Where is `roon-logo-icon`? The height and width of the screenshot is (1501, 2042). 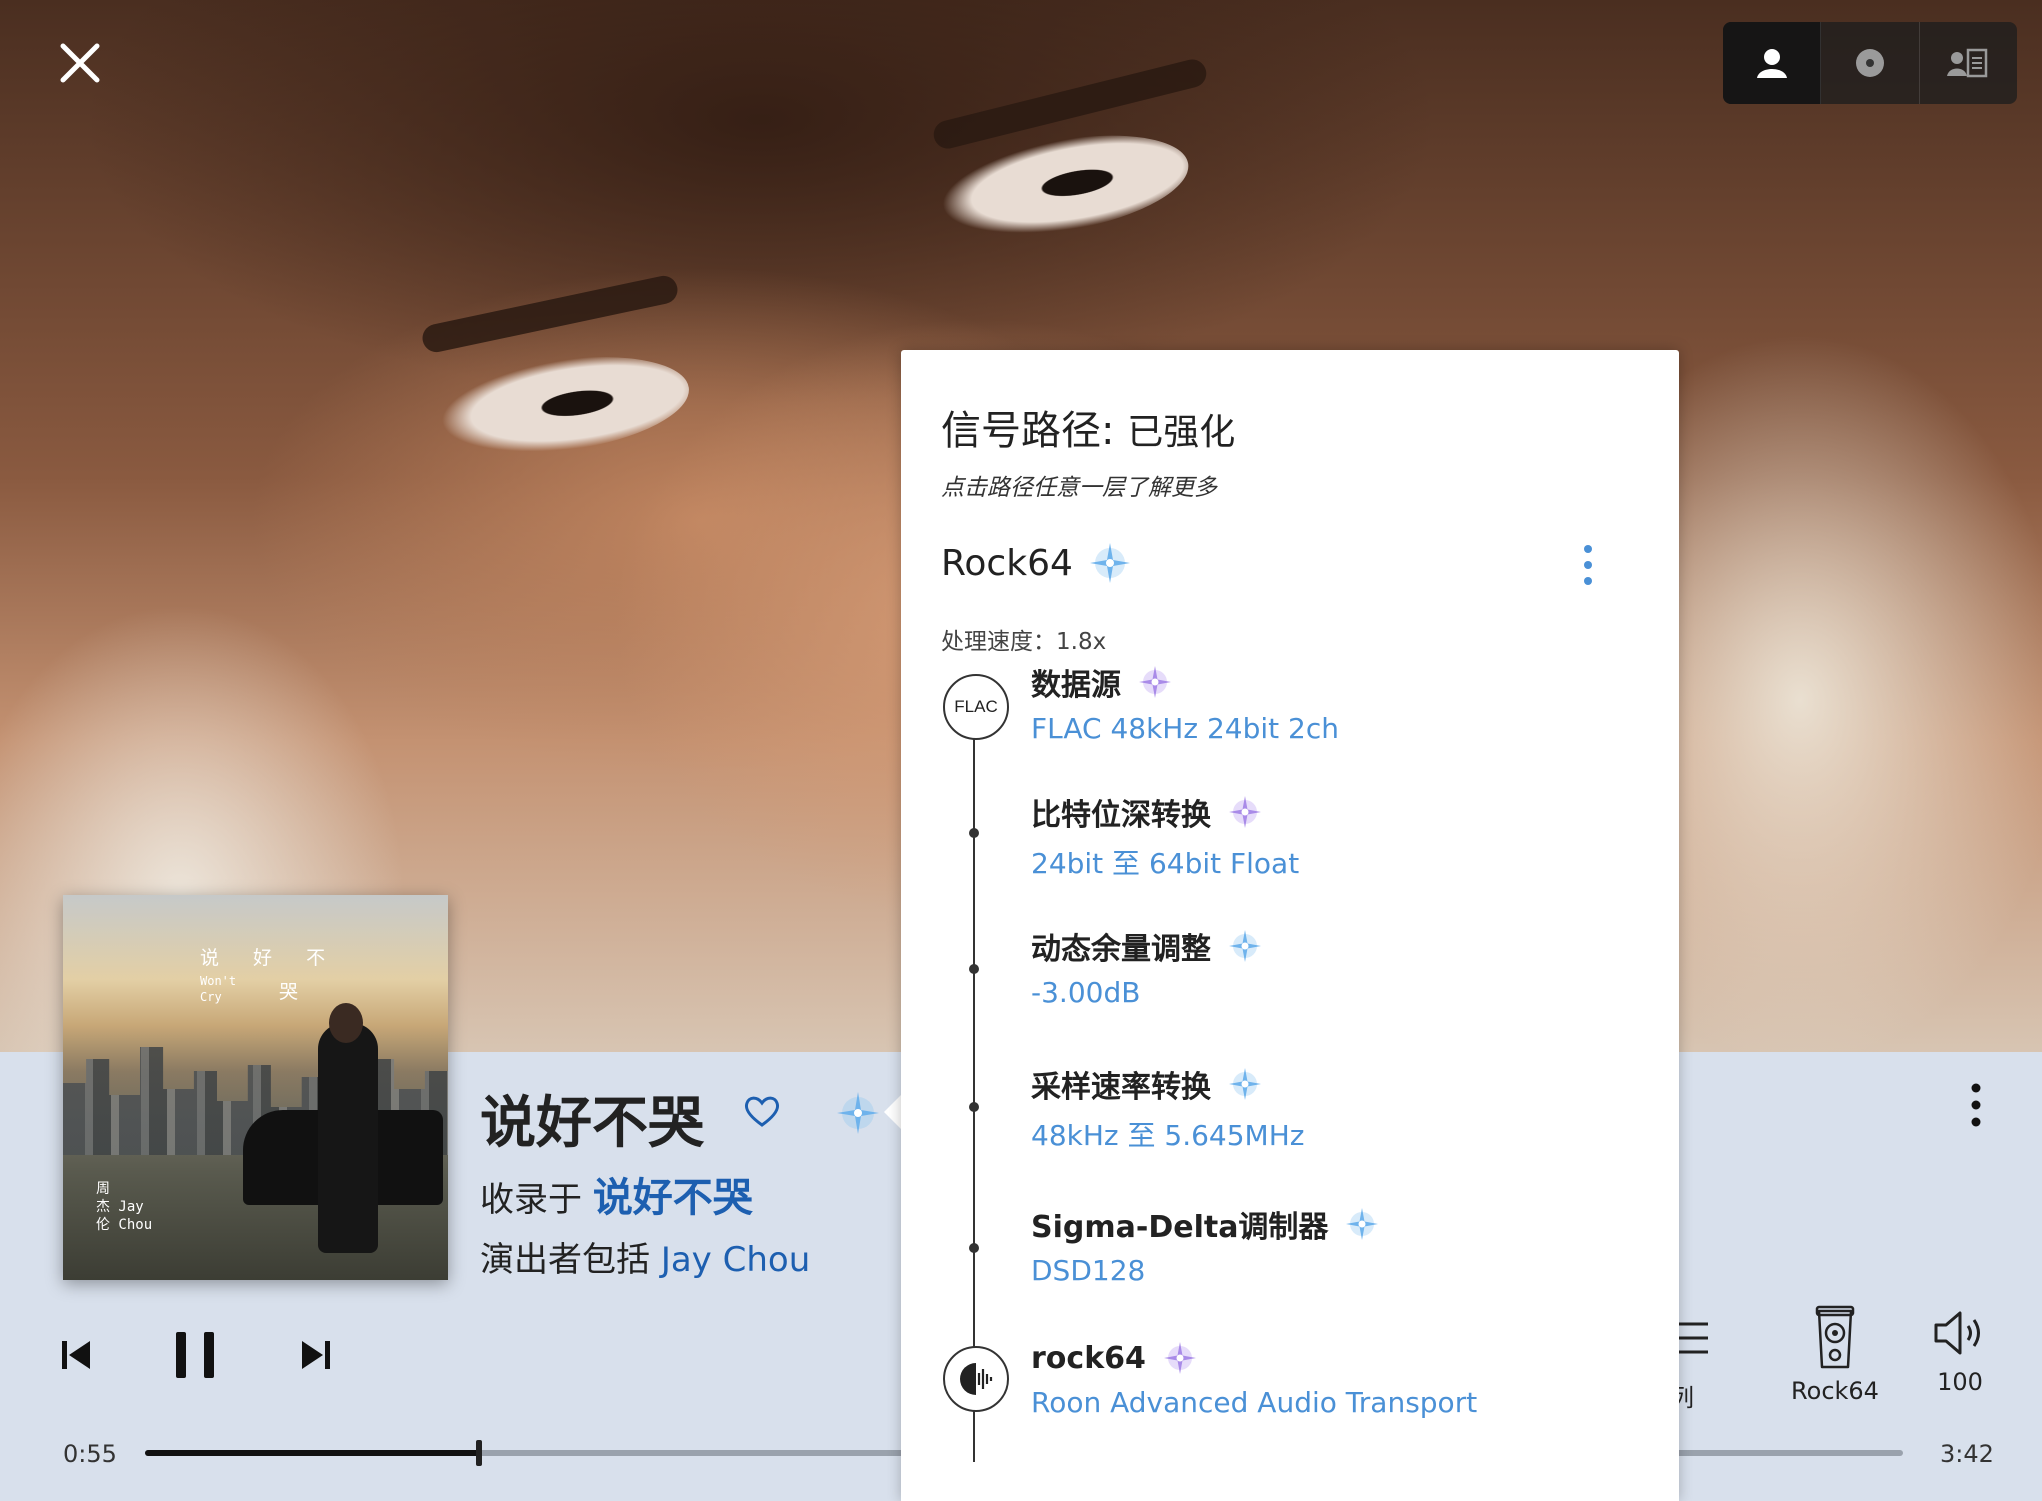 roon-logo-icon is located at coordinates (976, 1379).